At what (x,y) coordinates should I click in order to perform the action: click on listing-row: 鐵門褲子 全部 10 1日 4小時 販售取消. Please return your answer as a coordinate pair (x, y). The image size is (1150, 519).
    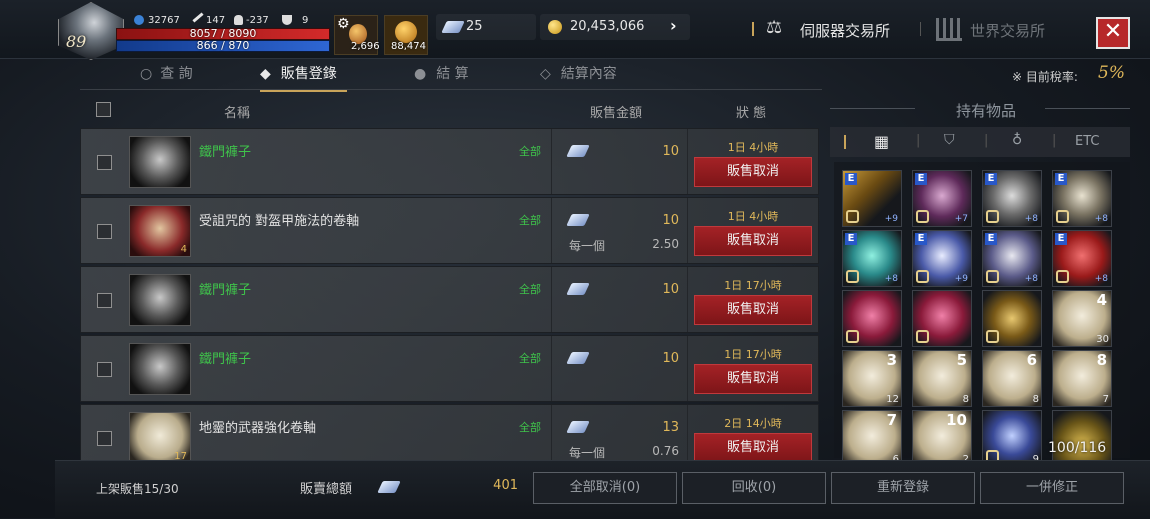
    Looking at the image, I should click on (449, 161).